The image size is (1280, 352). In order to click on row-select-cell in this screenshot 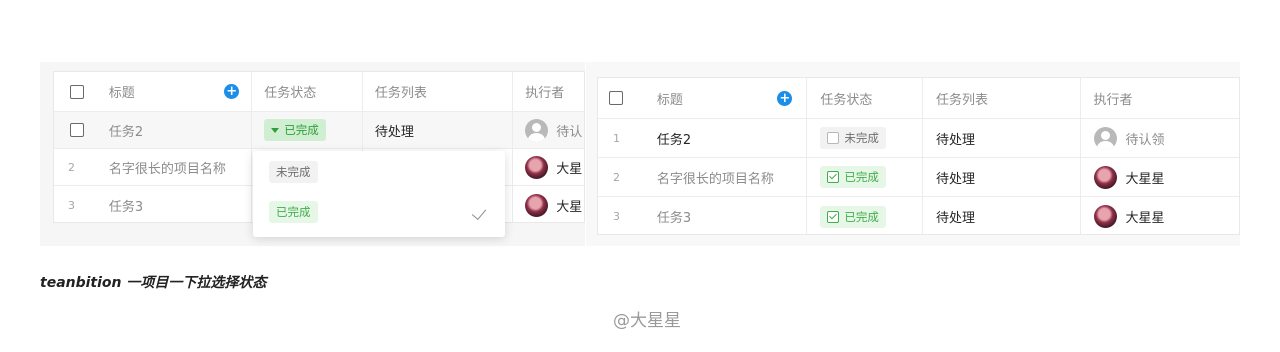, I will do `click(77, 130)`.